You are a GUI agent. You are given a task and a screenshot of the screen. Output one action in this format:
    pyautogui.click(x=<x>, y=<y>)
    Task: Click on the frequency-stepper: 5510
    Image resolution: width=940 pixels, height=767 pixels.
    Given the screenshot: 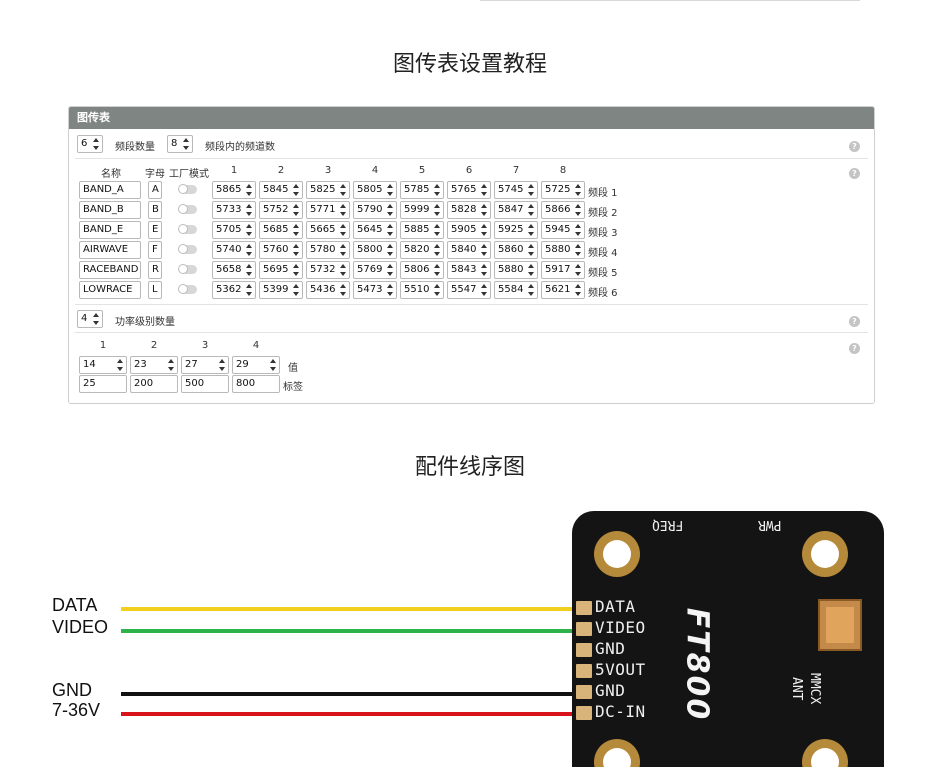 What is the action you would take?
    pyautogui.click(x=422, y=290)
    